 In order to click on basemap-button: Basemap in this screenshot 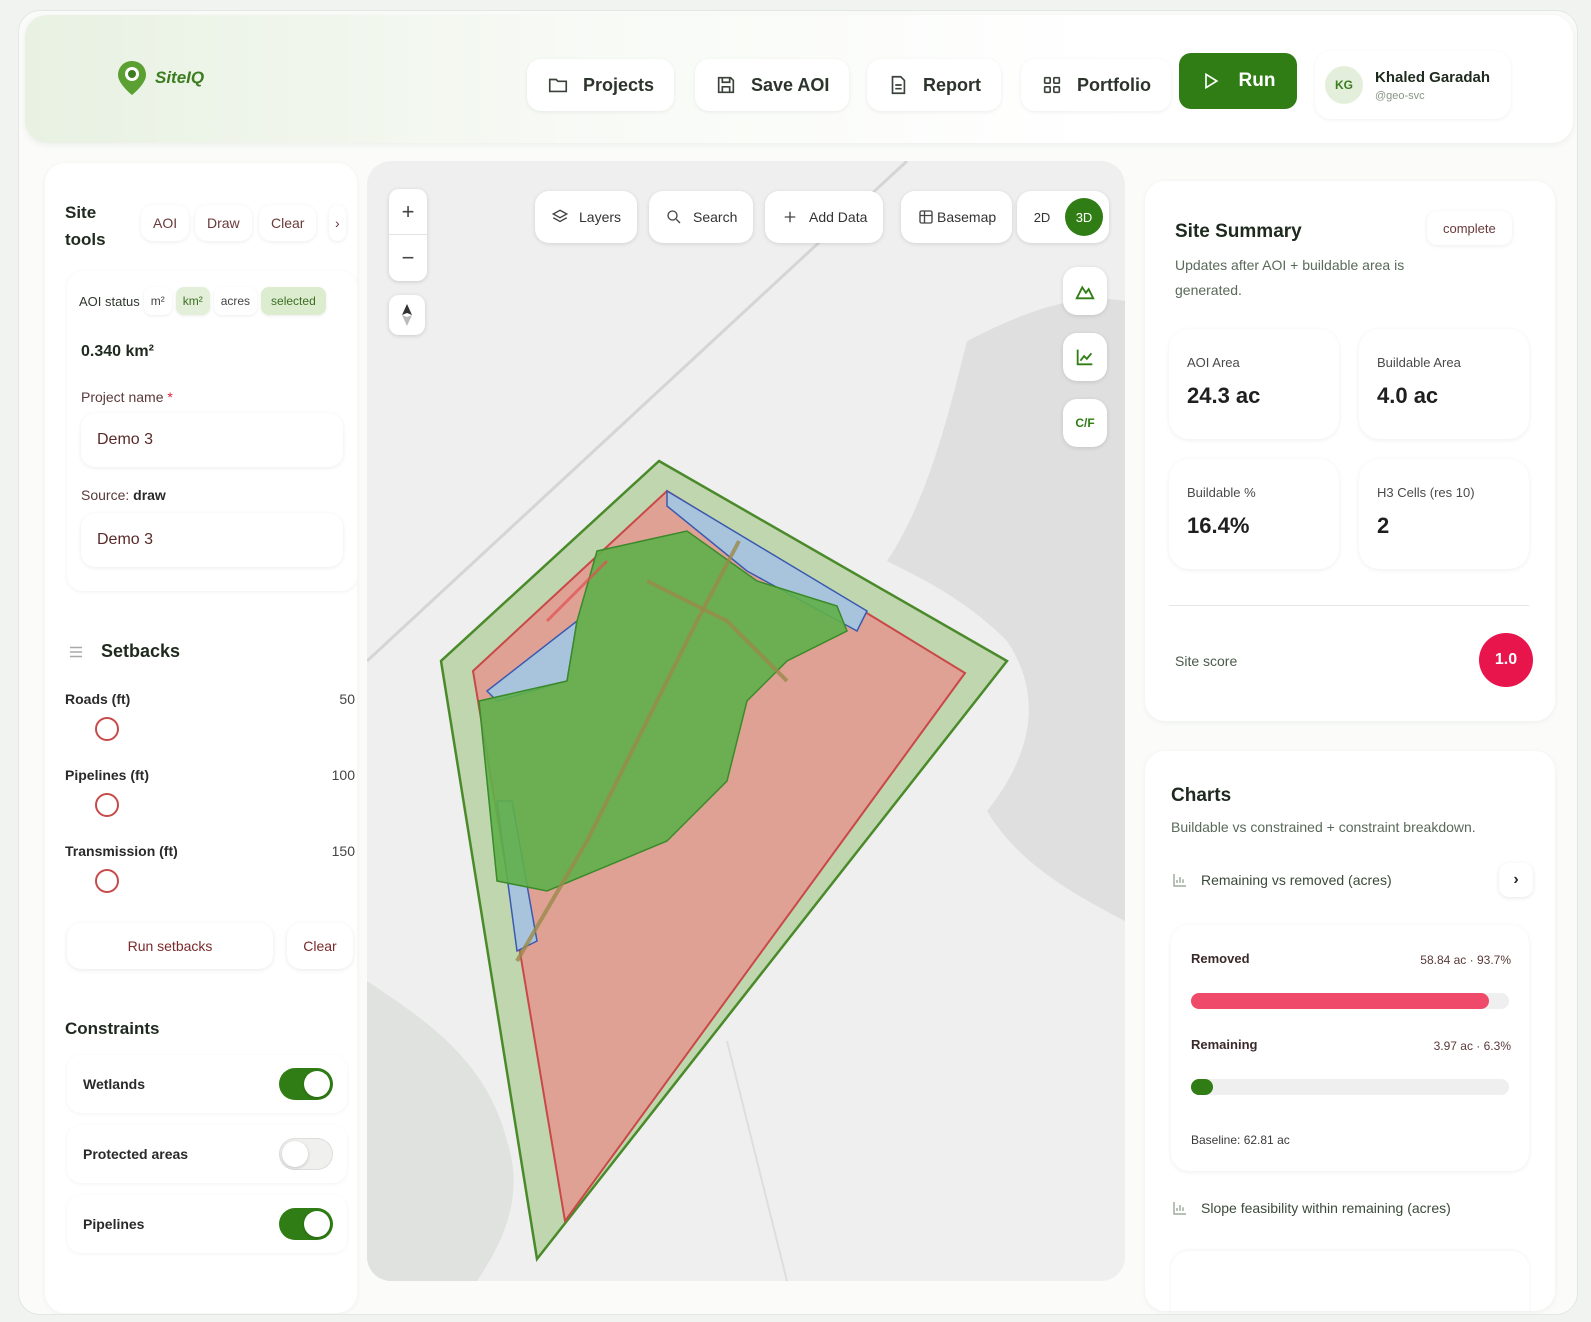, I will do `click(957, 217)`.